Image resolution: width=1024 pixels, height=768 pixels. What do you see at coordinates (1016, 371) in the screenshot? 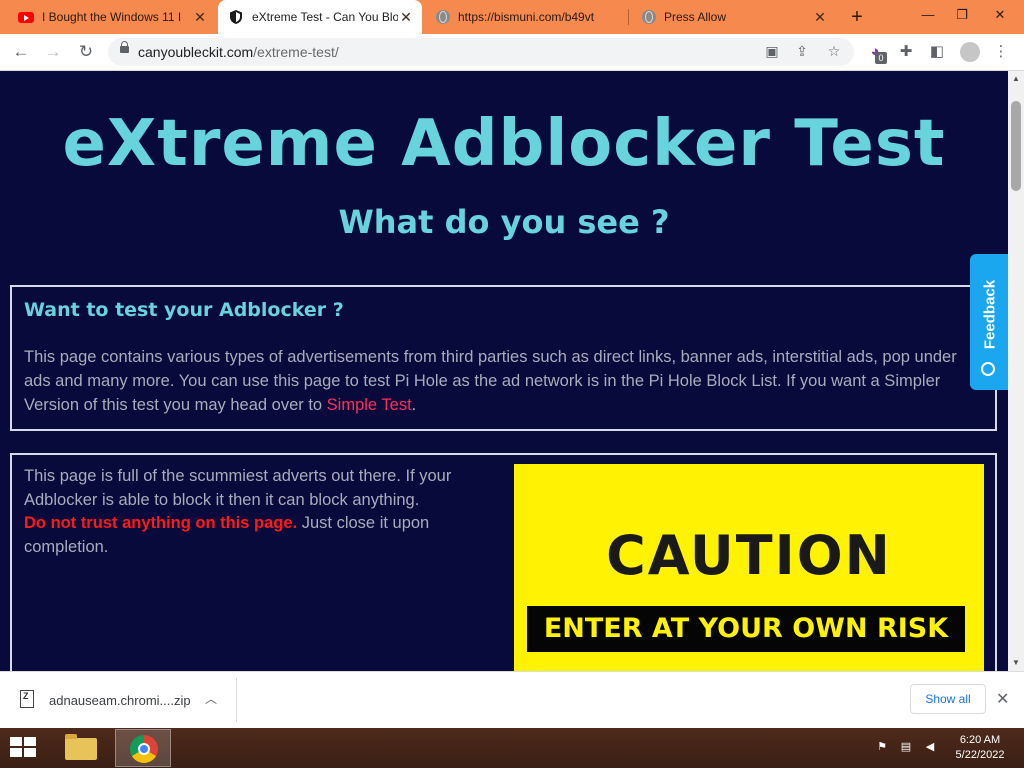
I see `page-scrollbar: ▲ ▼` at bounding box center [1016, 371].